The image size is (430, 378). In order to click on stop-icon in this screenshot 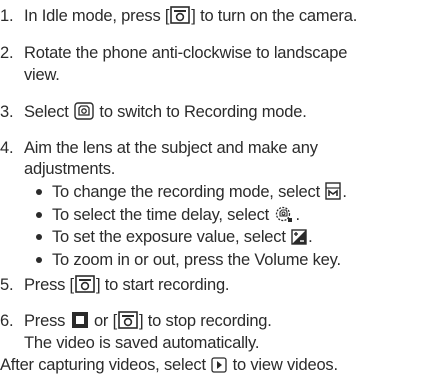, I will do `click(79, 320)`.